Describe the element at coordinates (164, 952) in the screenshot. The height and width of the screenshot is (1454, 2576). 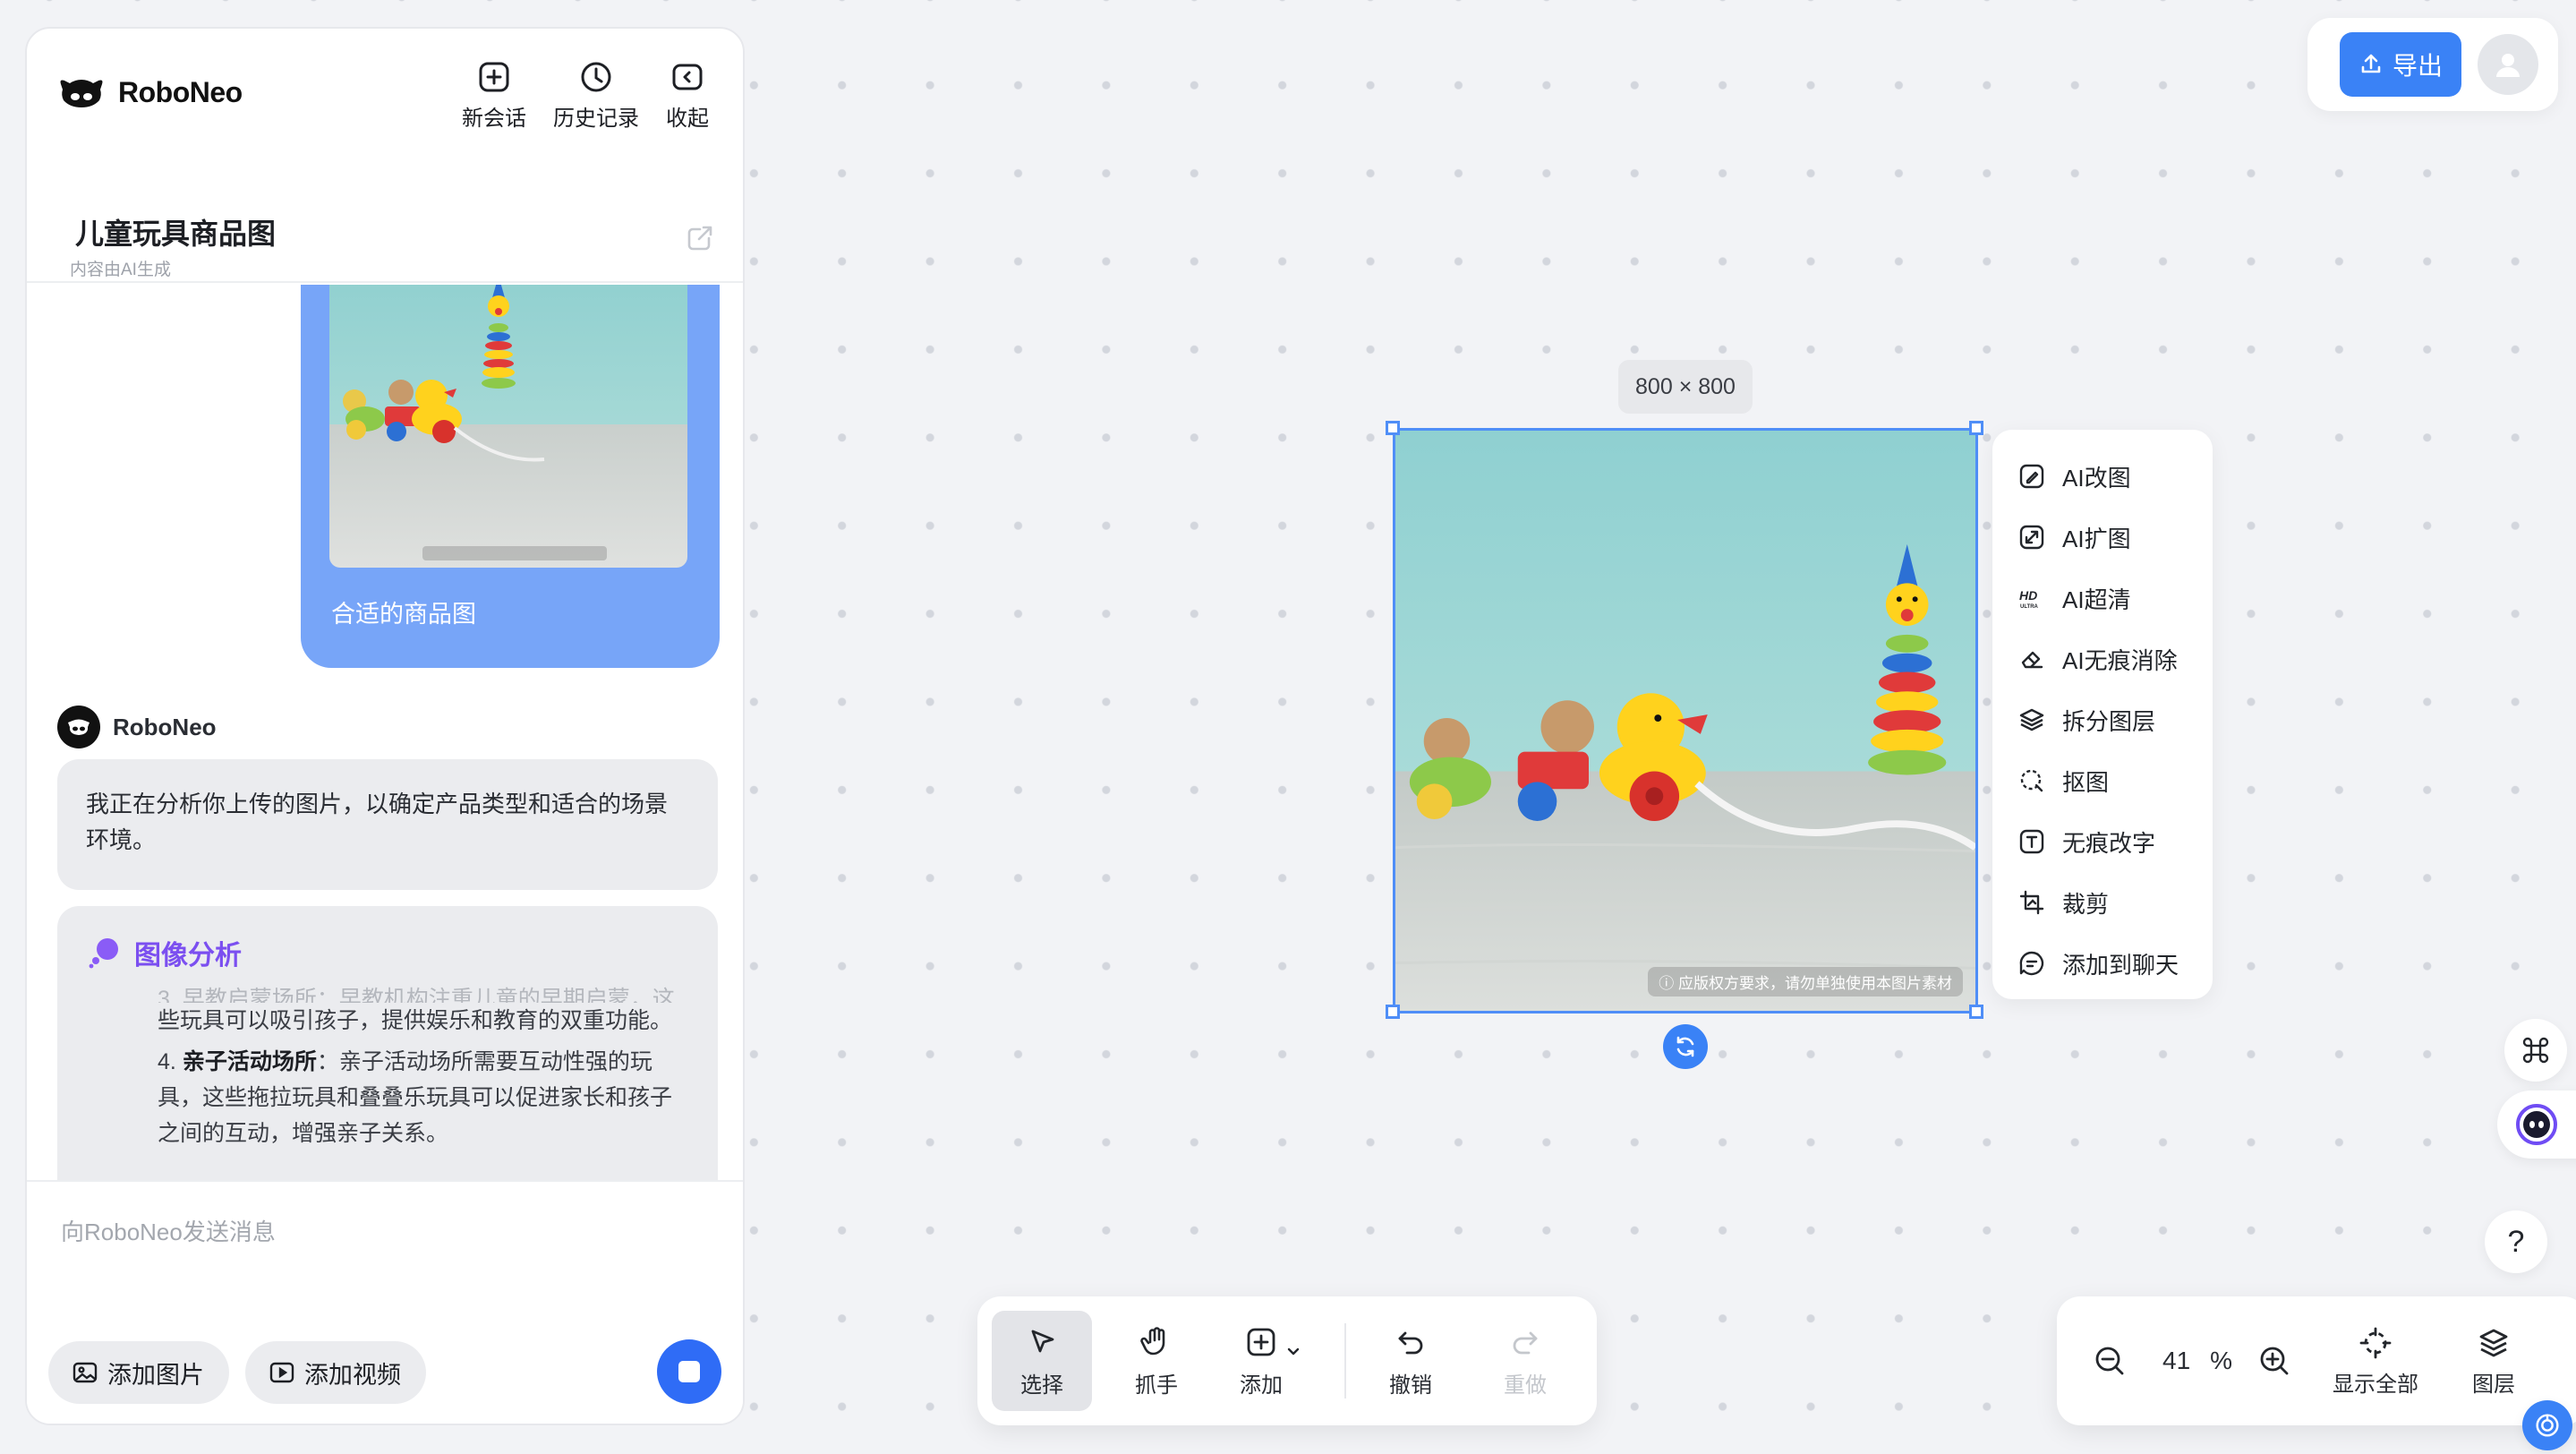
I see `analysis-header: 图像分析` at that location.